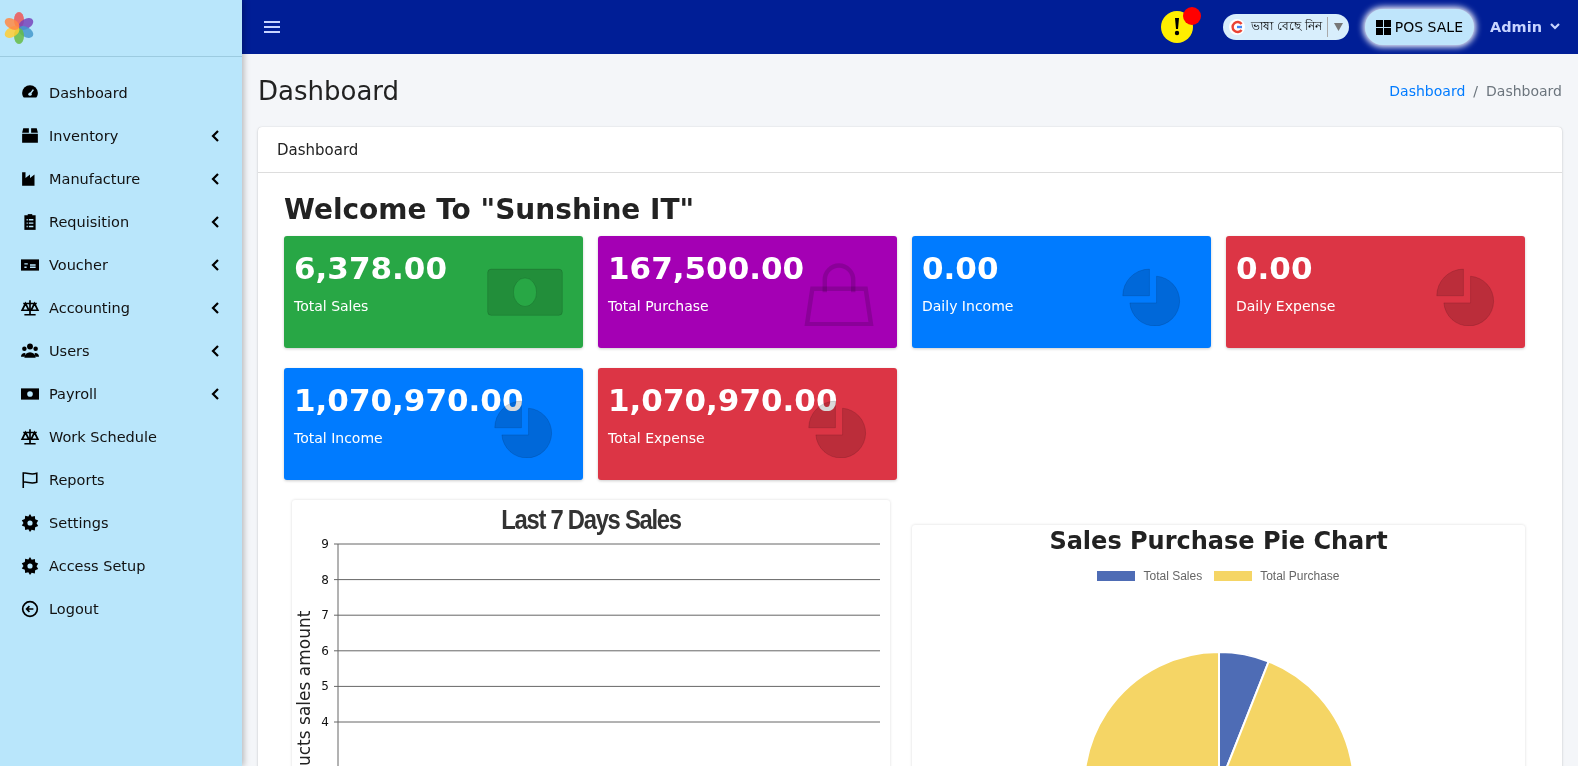 The width and height of the screenshot is (1578, 766). Describe the element at coordinates (325, 686) in the screenshot. I see `y-tick-label: 5` at that location.